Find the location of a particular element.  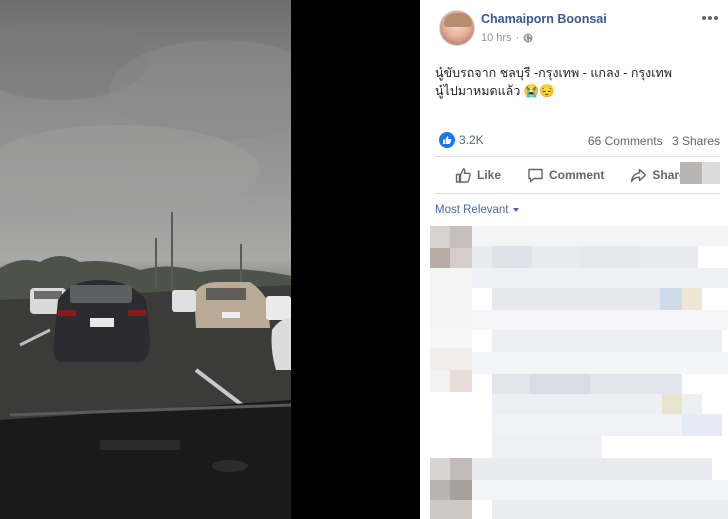

post-meta: 10 hrs · is located at coordinates (507, 38).